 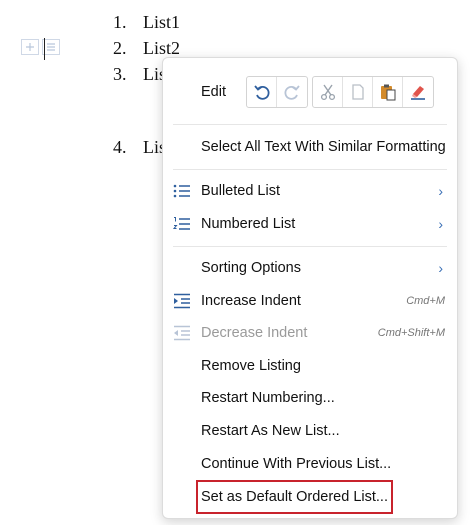 I want to click on menu-item-sorting-options: Sorting Options ›, so click(x=310, y=268).